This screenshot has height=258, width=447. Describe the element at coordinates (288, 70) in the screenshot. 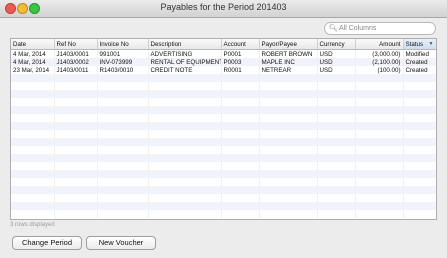

I see `table-cell: NETREAR` at that location.